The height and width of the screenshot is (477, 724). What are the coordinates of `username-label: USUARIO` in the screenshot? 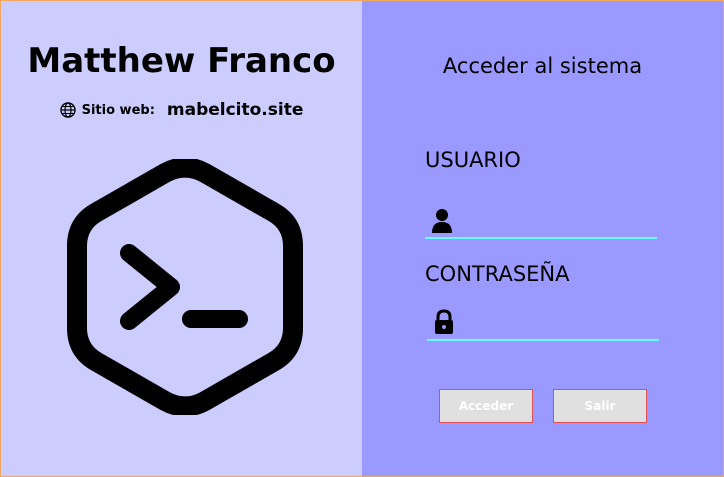 It's located at (473, 160).